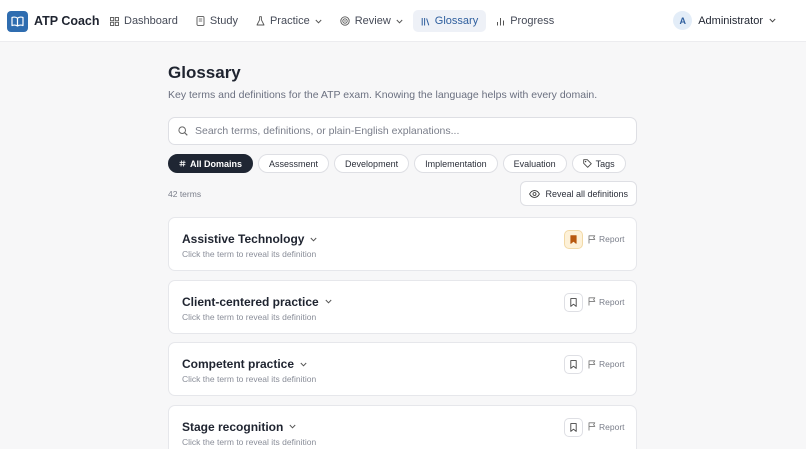 The width and height of the screenshot is (806, 449). Describe the element at coordinates (586, 193) in the screenshot. I see `reveal-all-label: Reveal all definitions` at that location.